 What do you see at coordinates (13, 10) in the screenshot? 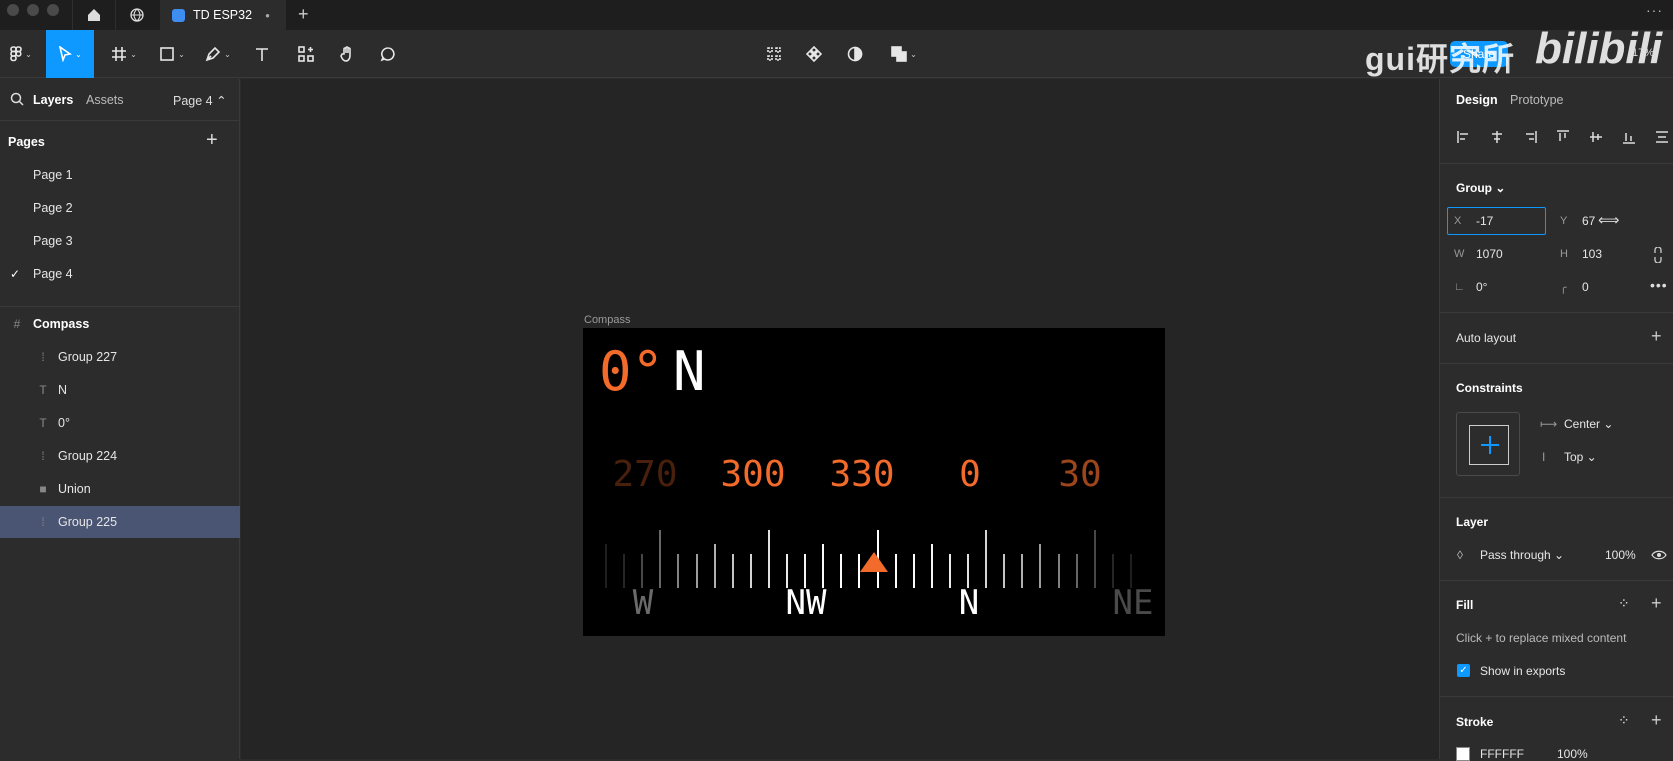
I see `window-close-button` at bounding box center [13, 10].